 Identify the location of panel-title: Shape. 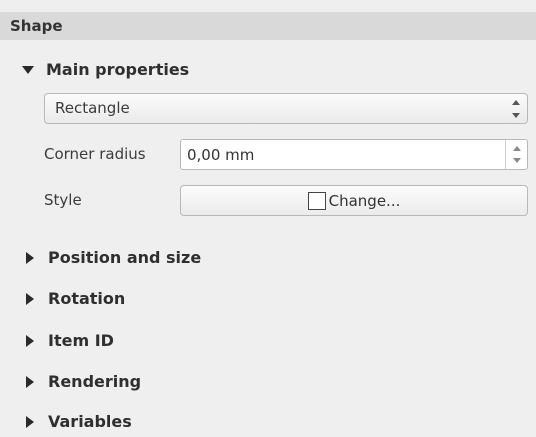
(268, 26).